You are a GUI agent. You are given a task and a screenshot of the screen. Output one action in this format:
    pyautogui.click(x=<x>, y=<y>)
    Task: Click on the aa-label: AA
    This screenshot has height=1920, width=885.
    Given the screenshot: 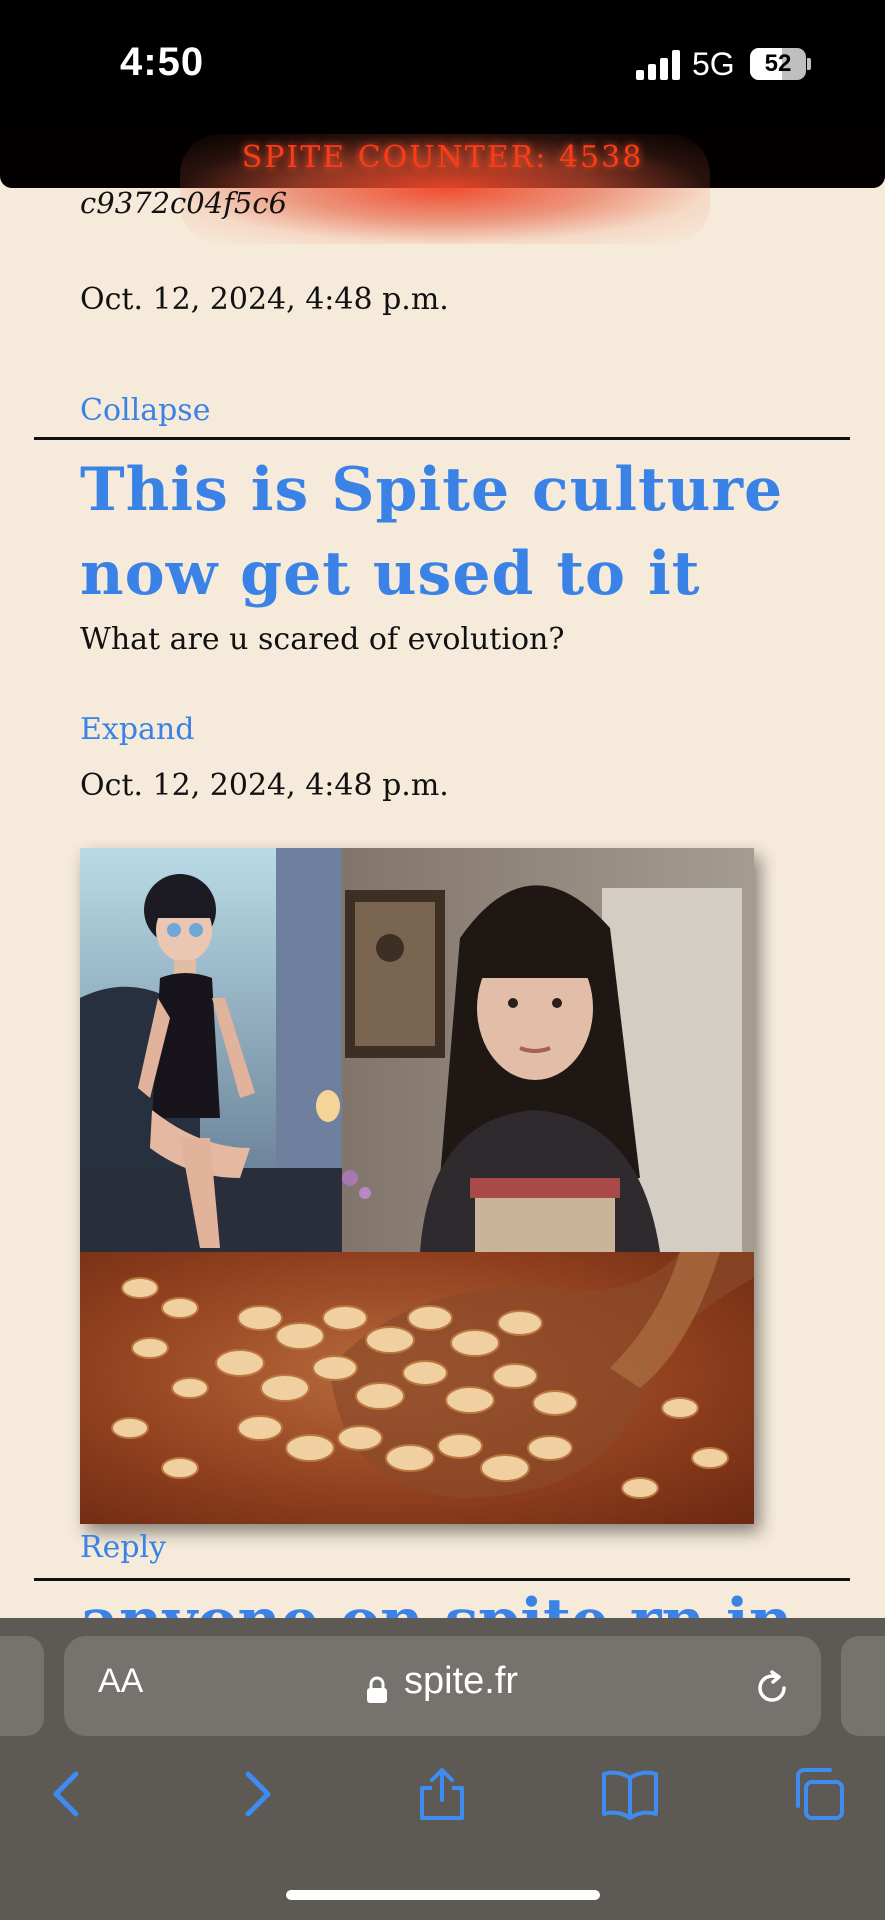 What is the action you would take?
    pyautogui.click(x=121, y=1681)
    